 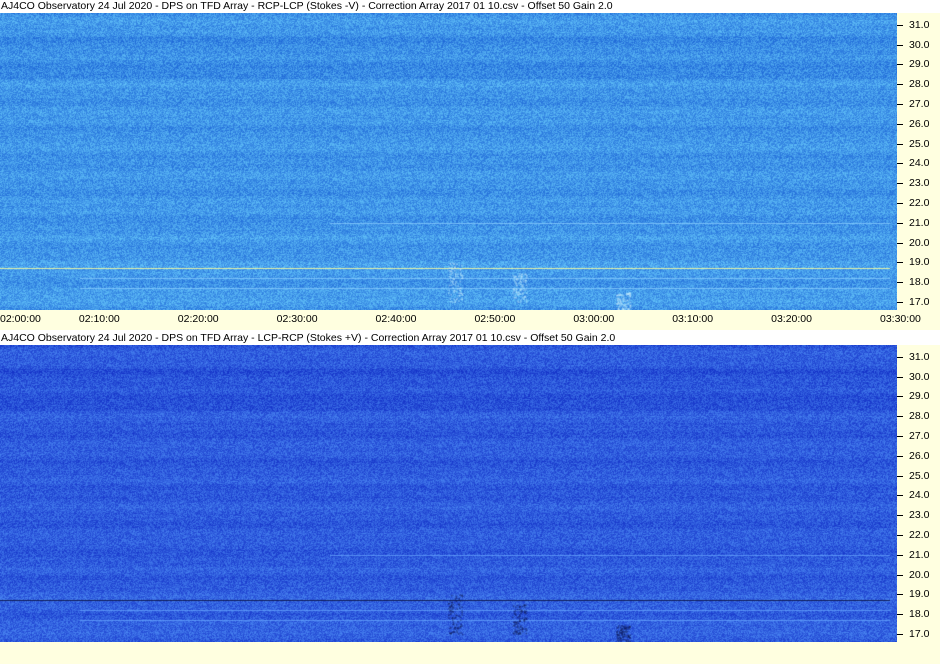 What do you see at coordinates (791, 319) in the screenshot?
I see `time-tick-label: 03:20:00` at bounding box center [791, 319].